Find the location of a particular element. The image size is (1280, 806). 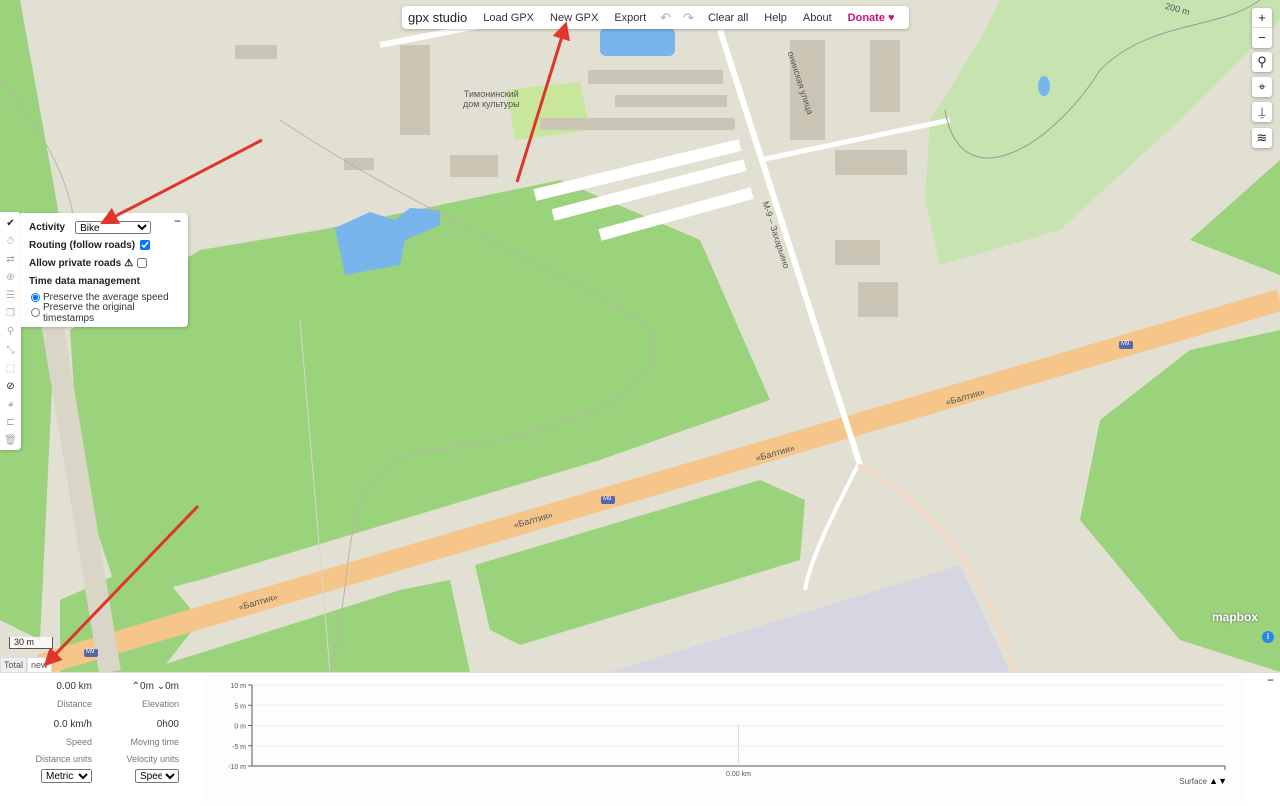

layers-icon: ≋ is located at coordinates (1262, 138).